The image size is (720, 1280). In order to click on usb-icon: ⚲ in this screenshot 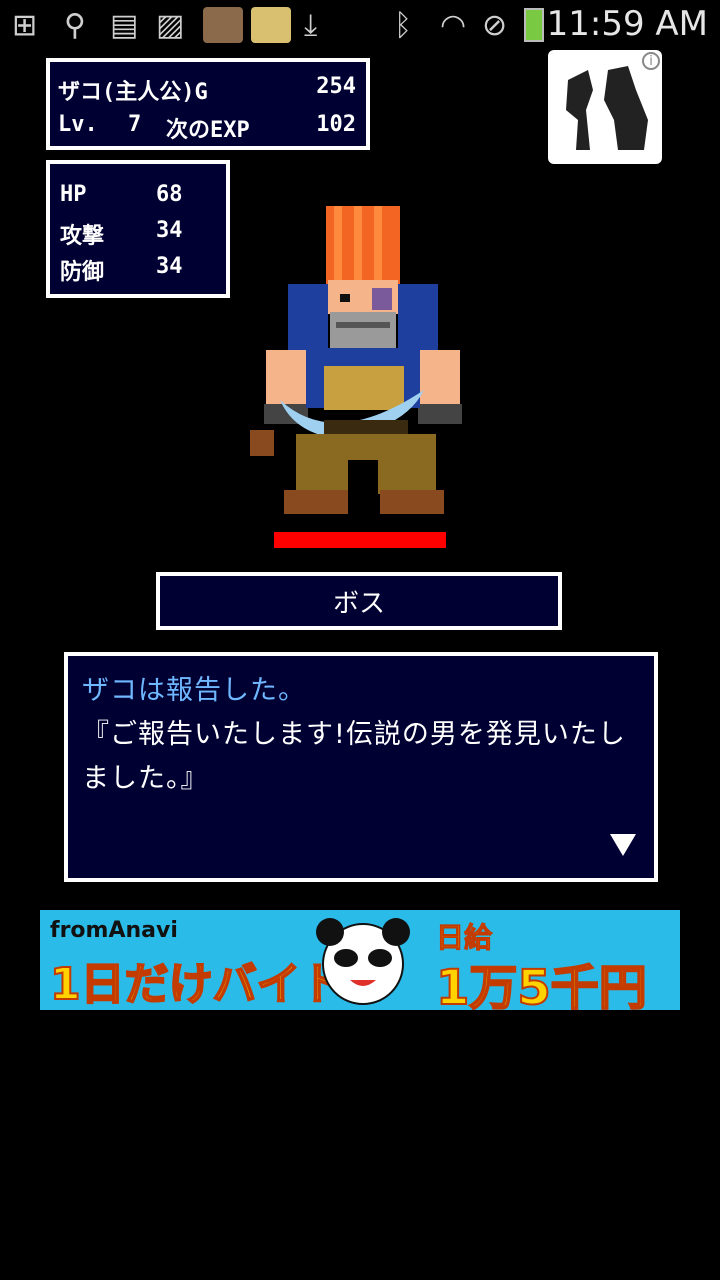, I will do `click(75, 25)`.